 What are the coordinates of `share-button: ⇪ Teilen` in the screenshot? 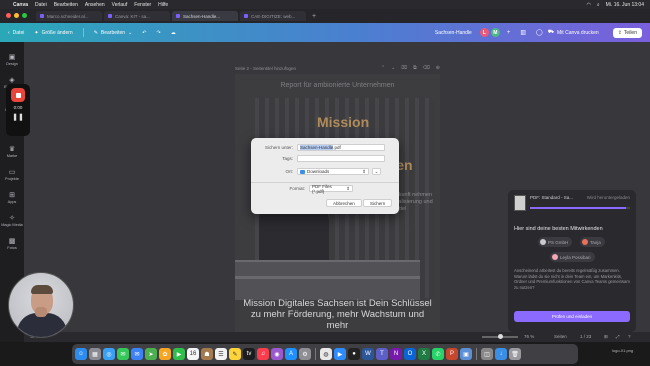 It's located at (627, 32).